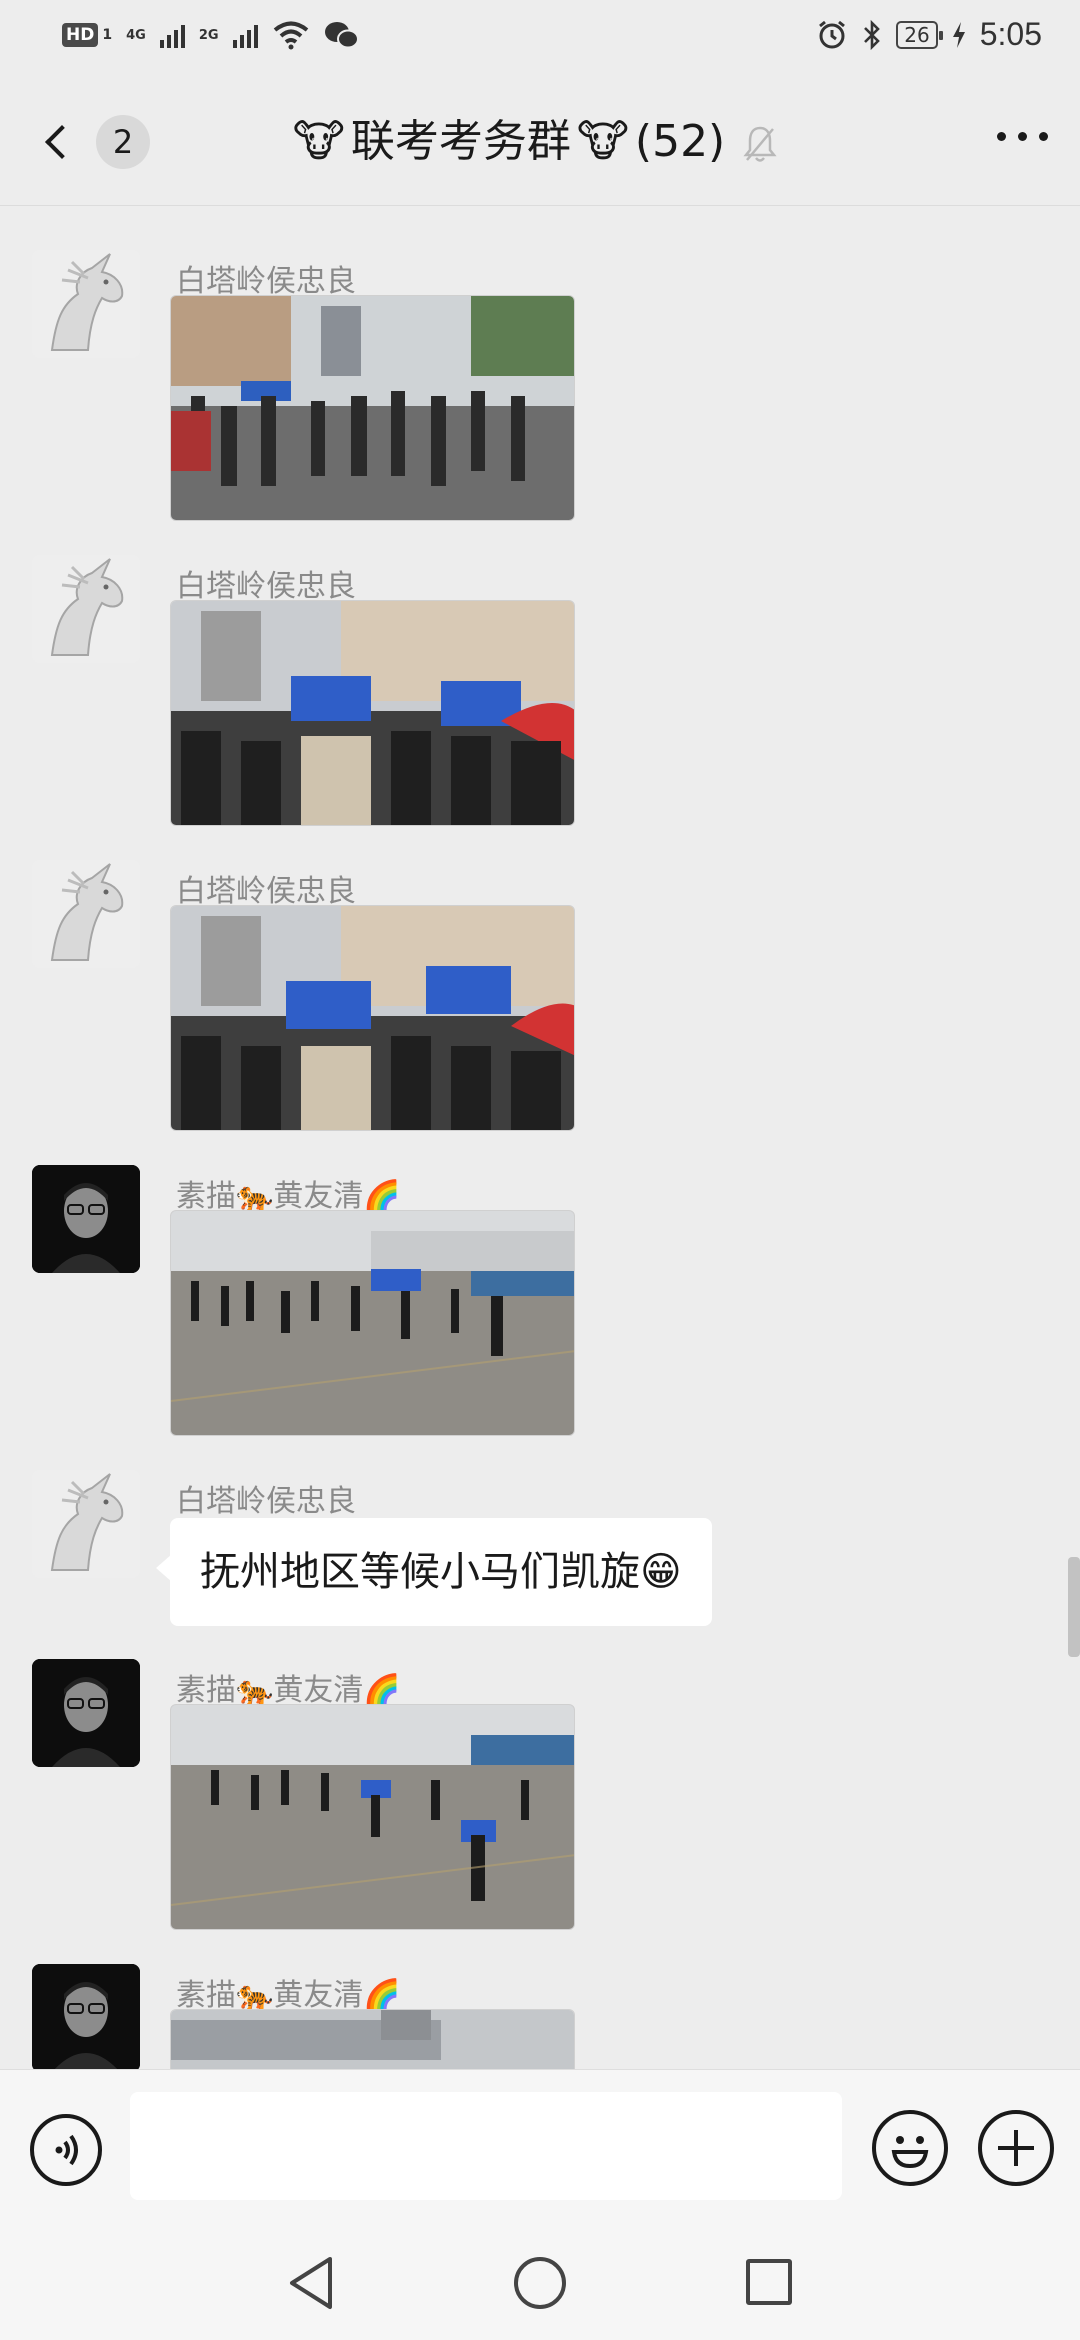 The height and width of the screenshot is (2340, 1080). I want to click on plus-icon, so click(1016, 2148).